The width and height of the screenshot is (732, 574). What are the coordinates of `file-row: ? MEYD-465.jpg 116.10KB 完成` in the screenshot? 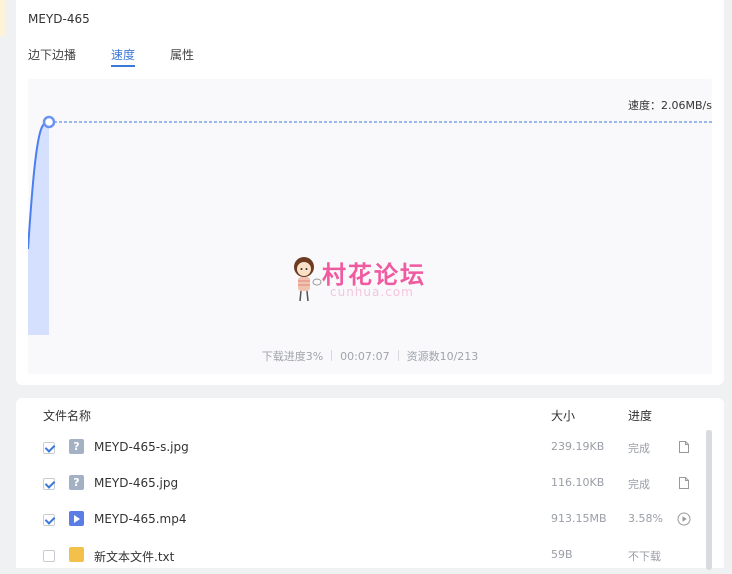 It's located at (361, 484).